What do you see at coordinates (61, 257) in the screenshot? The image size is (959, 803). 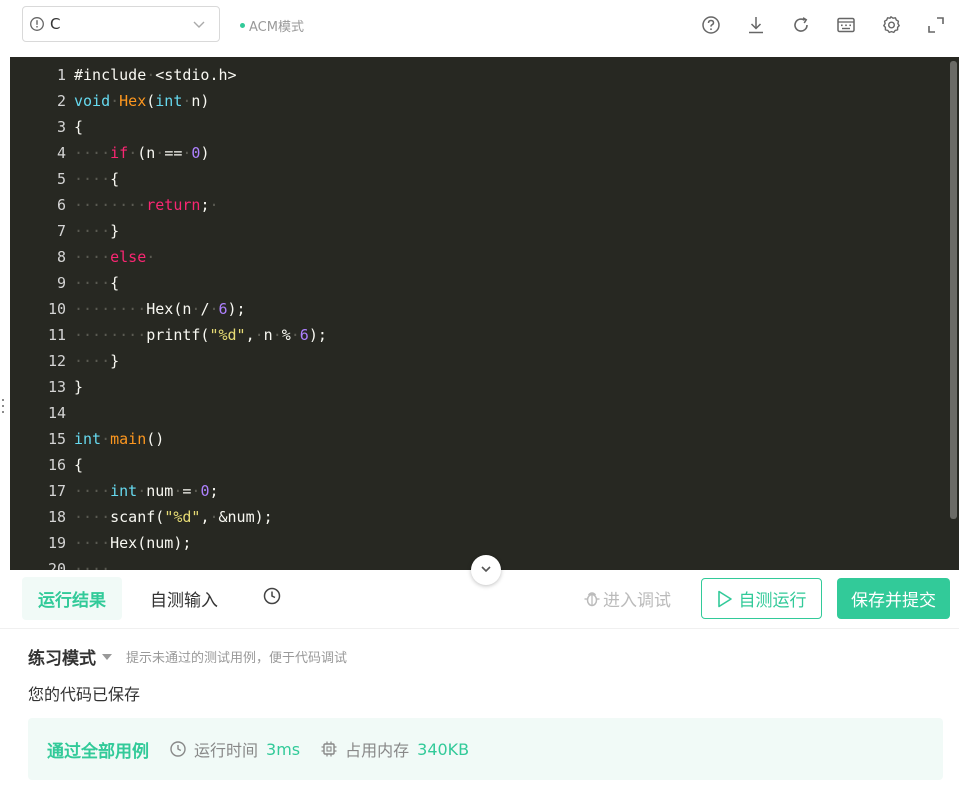 I see `line-number: 8` at bounding box center [61, 257].